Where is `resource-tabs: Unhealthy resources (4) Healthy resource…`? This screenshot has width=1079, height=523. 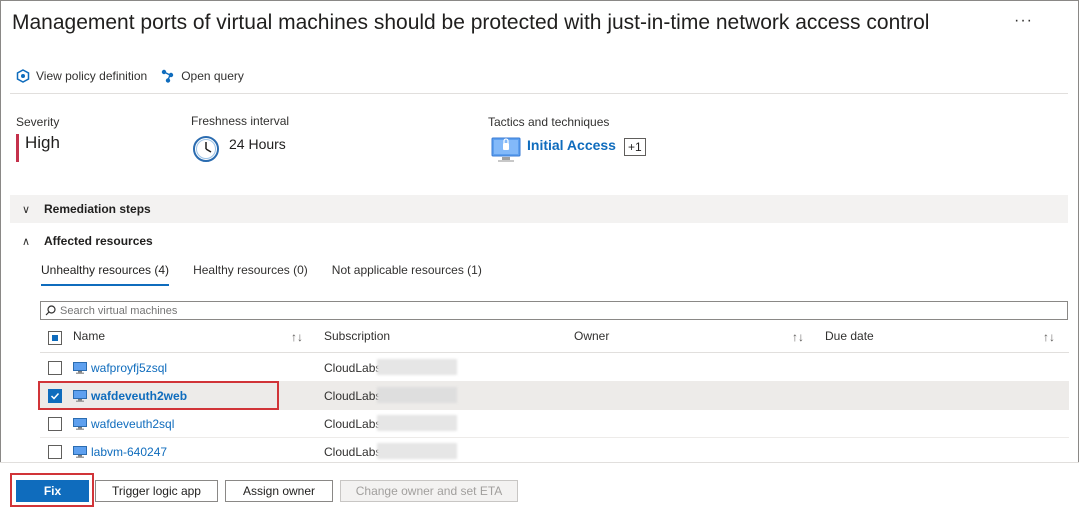 resource-tabs: Unhealthy resources (4) Healthy resource… is located at coordinates (273, 274).